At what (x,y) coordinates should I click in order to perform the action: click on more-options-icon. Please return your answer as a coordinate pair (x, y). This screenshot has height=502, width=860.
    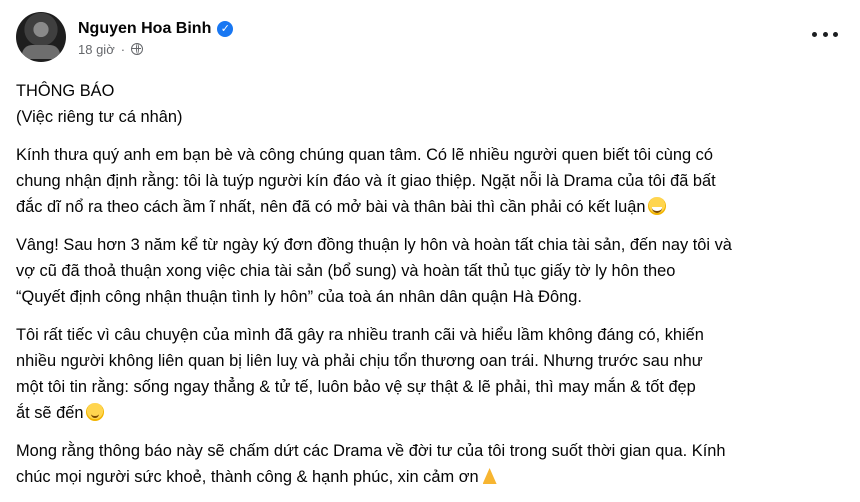
    Looking at the image, I should click on (825, 34).